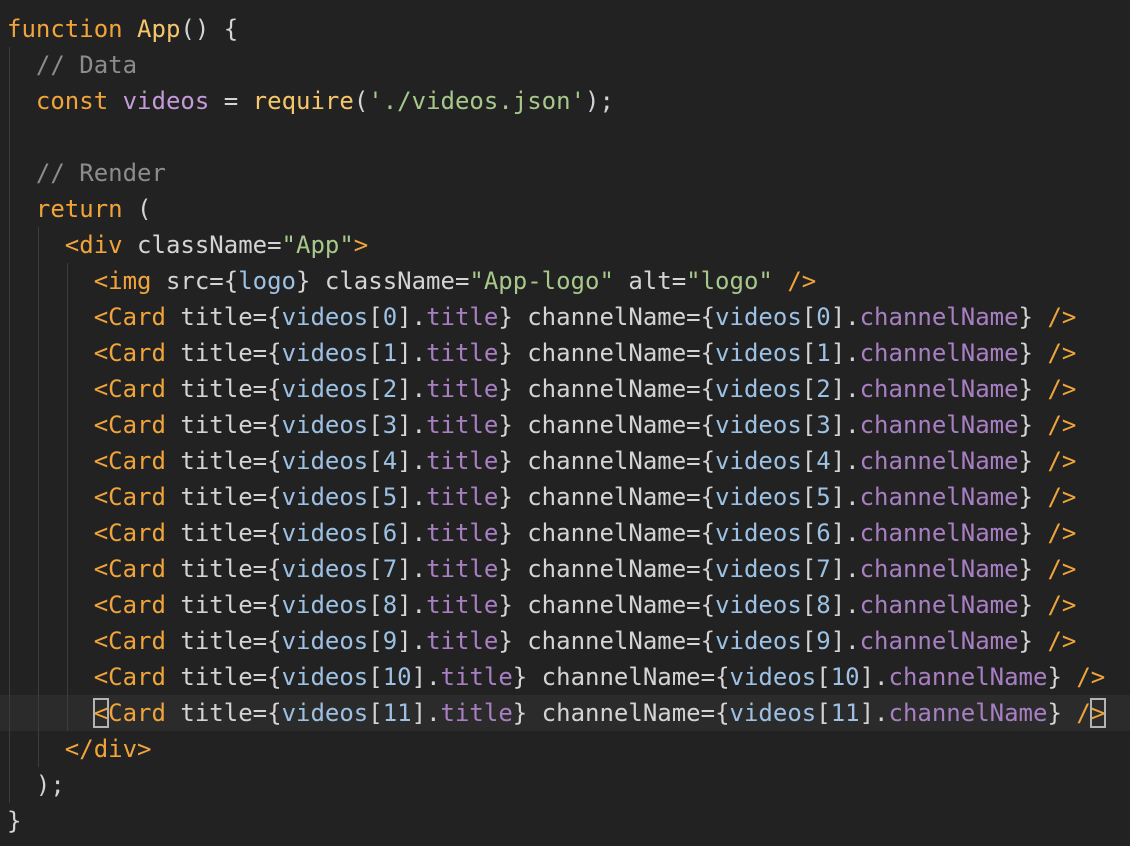 The image size is (1130, 846). Describe the element at coordinates (565, 749) in the screenshot. I see `code-line: </div>` at that location.